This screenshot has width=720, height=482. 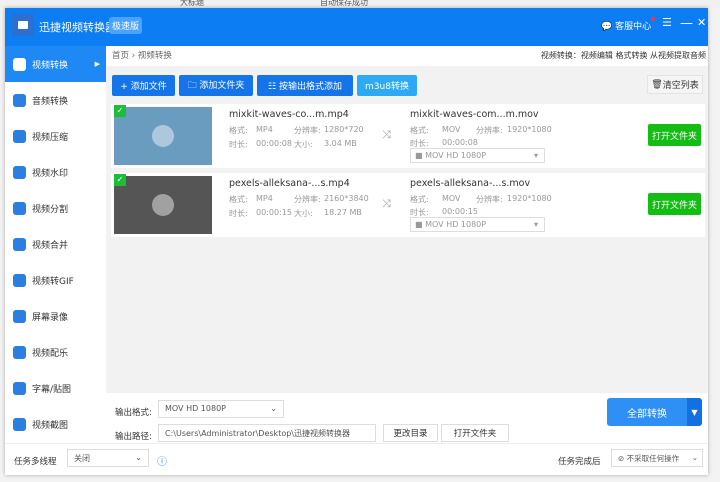 I want to click on sidebar-item: 屏幕录像, so click(x=55, y=316).